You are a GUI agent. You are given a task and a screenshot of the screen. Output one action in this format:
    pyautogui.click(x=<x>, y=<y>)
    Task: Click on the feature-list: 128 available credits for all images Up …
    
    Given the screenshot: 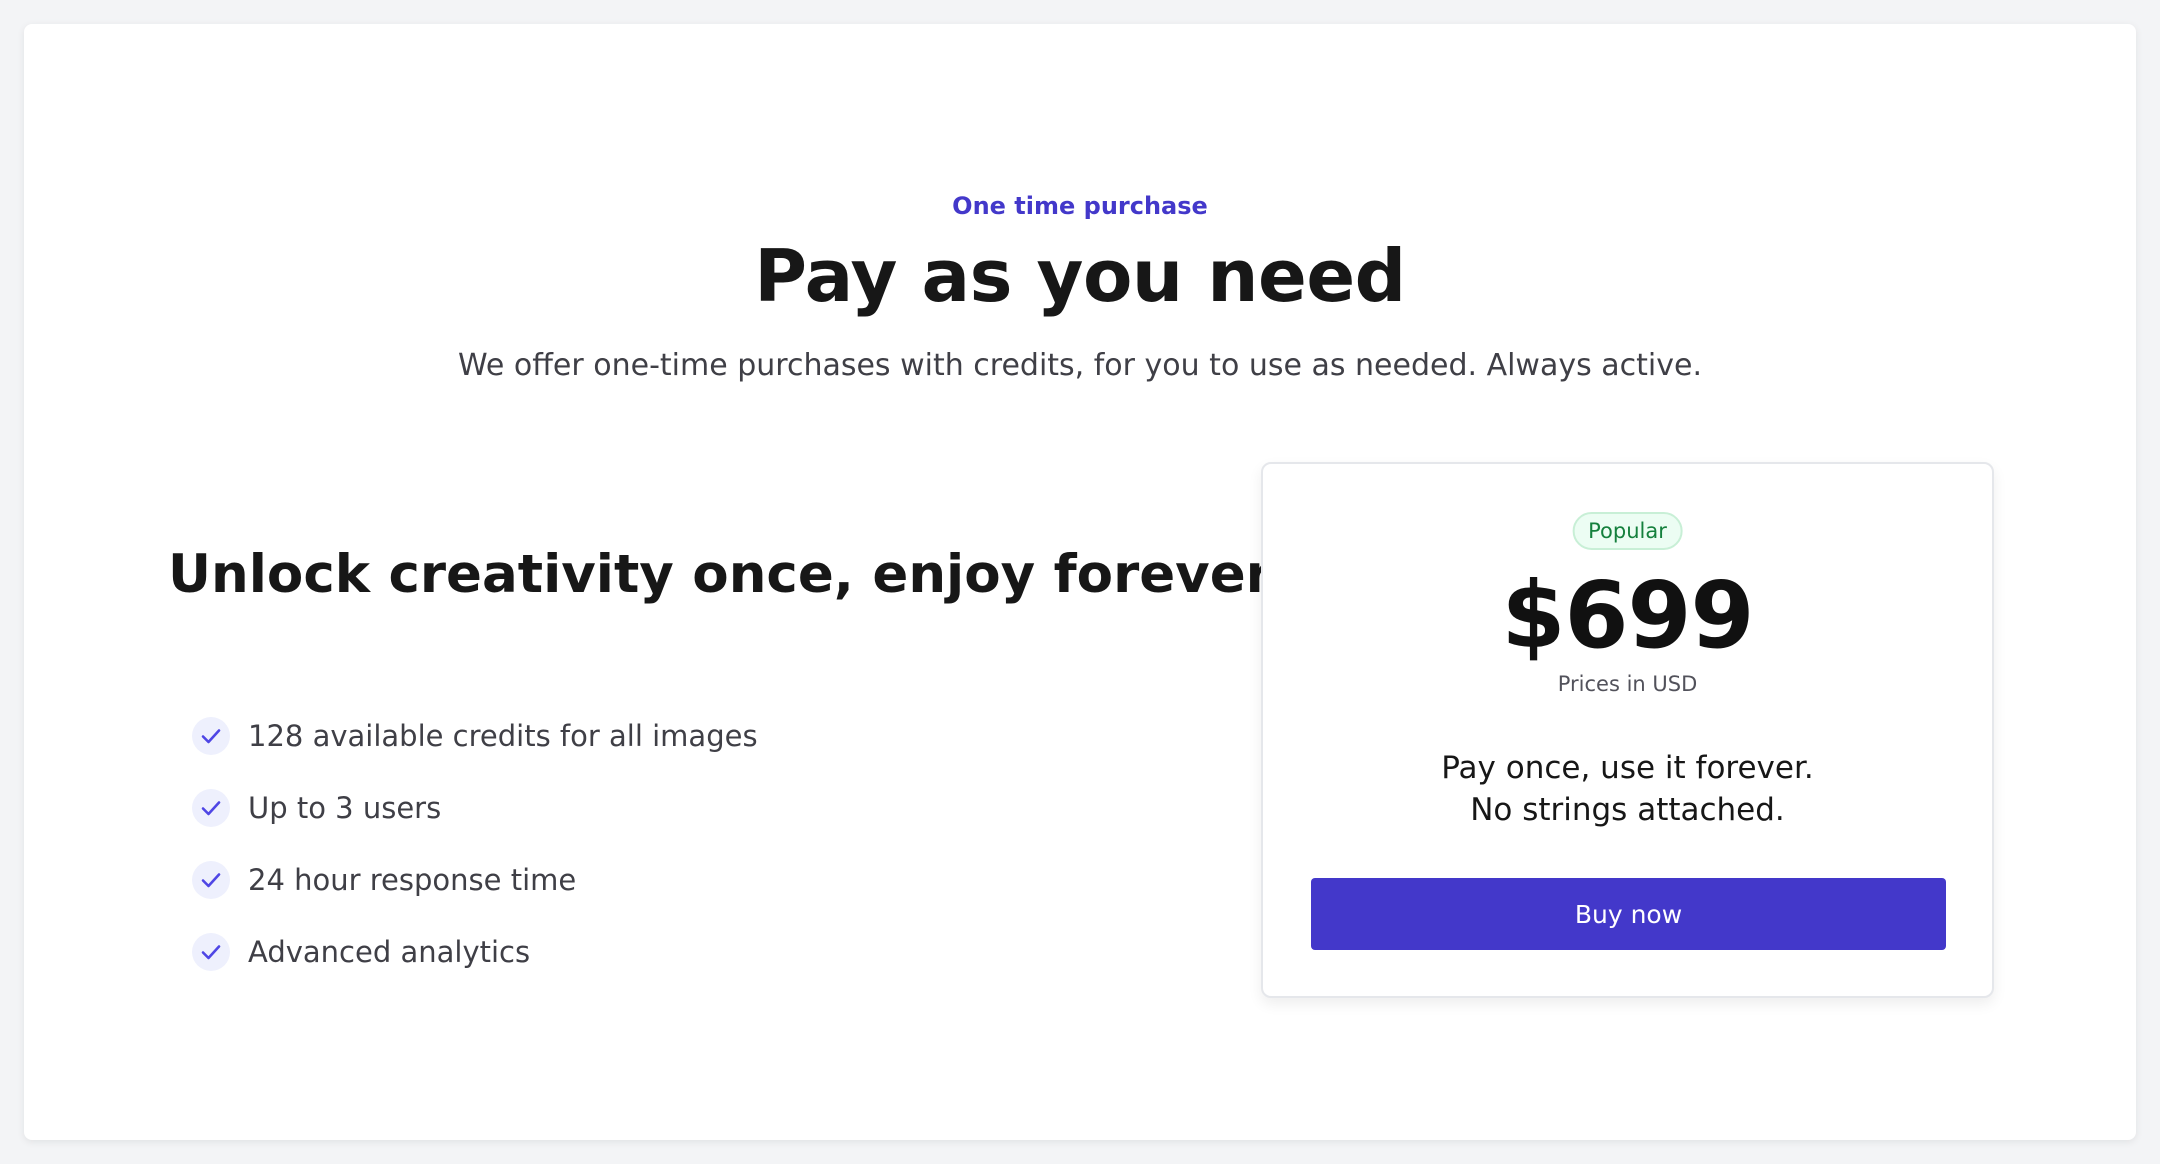 What is the action you would take?
    pyautogui.click(x=475, y=844)
    